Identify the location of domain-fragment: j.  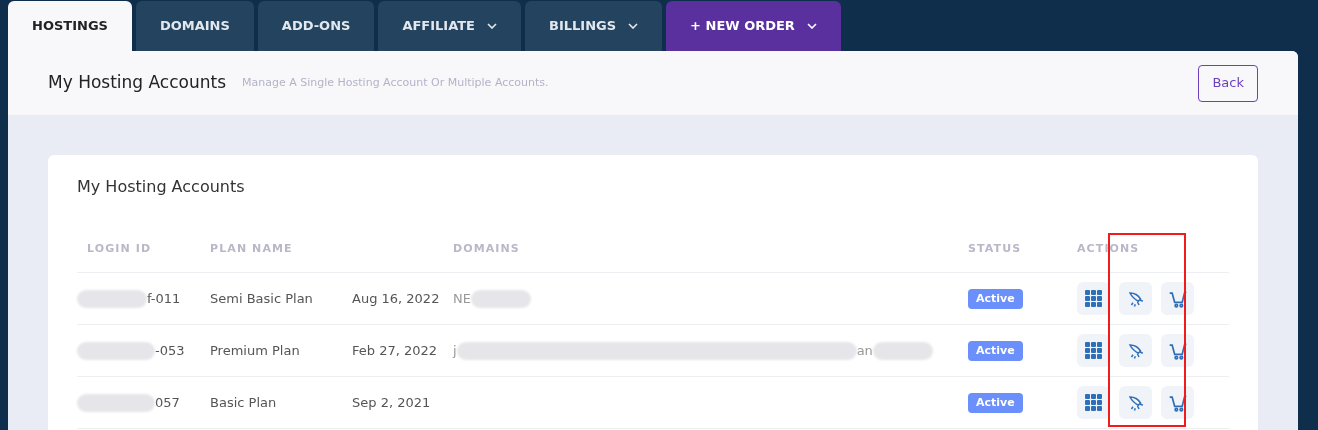
(455, 350).